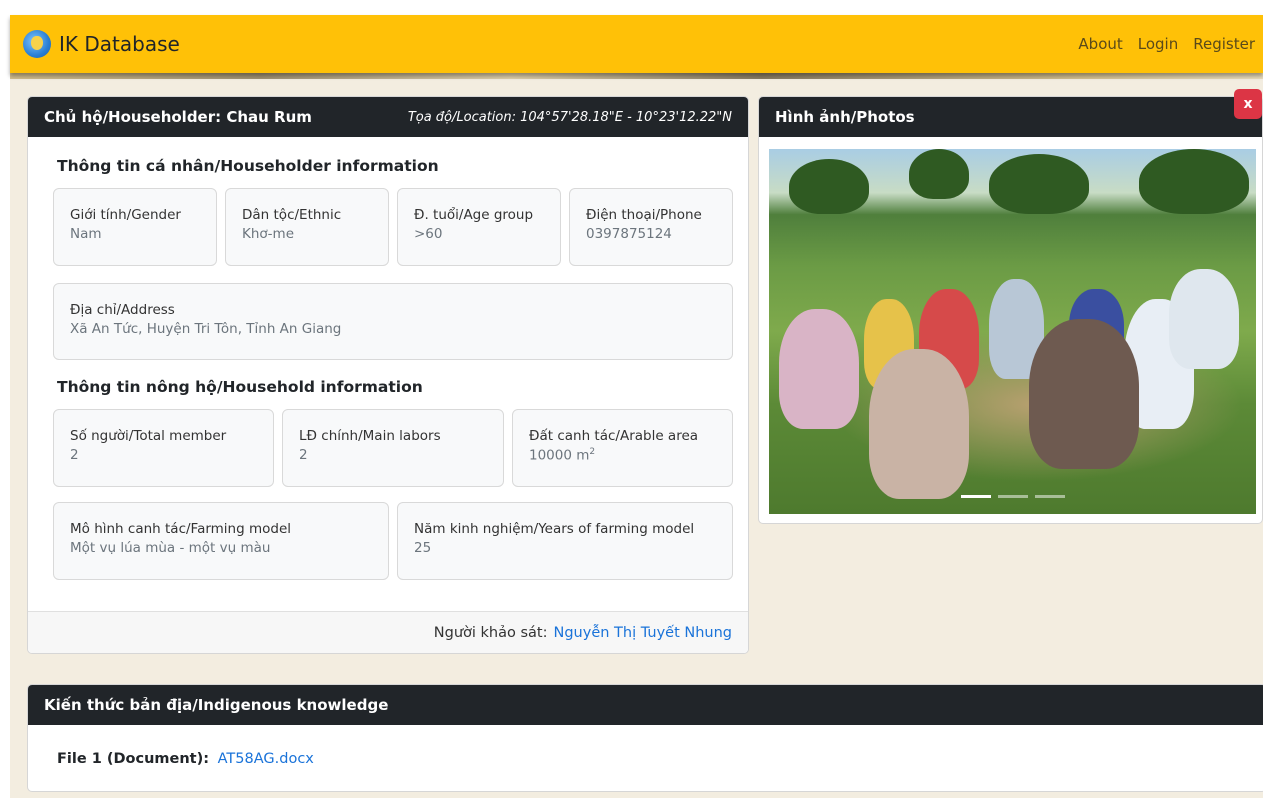  Describe the element at coordinates (240, 387) in the screenshot. I see `household-info-heading: Thông tin nông hộ/Household information` at that location.